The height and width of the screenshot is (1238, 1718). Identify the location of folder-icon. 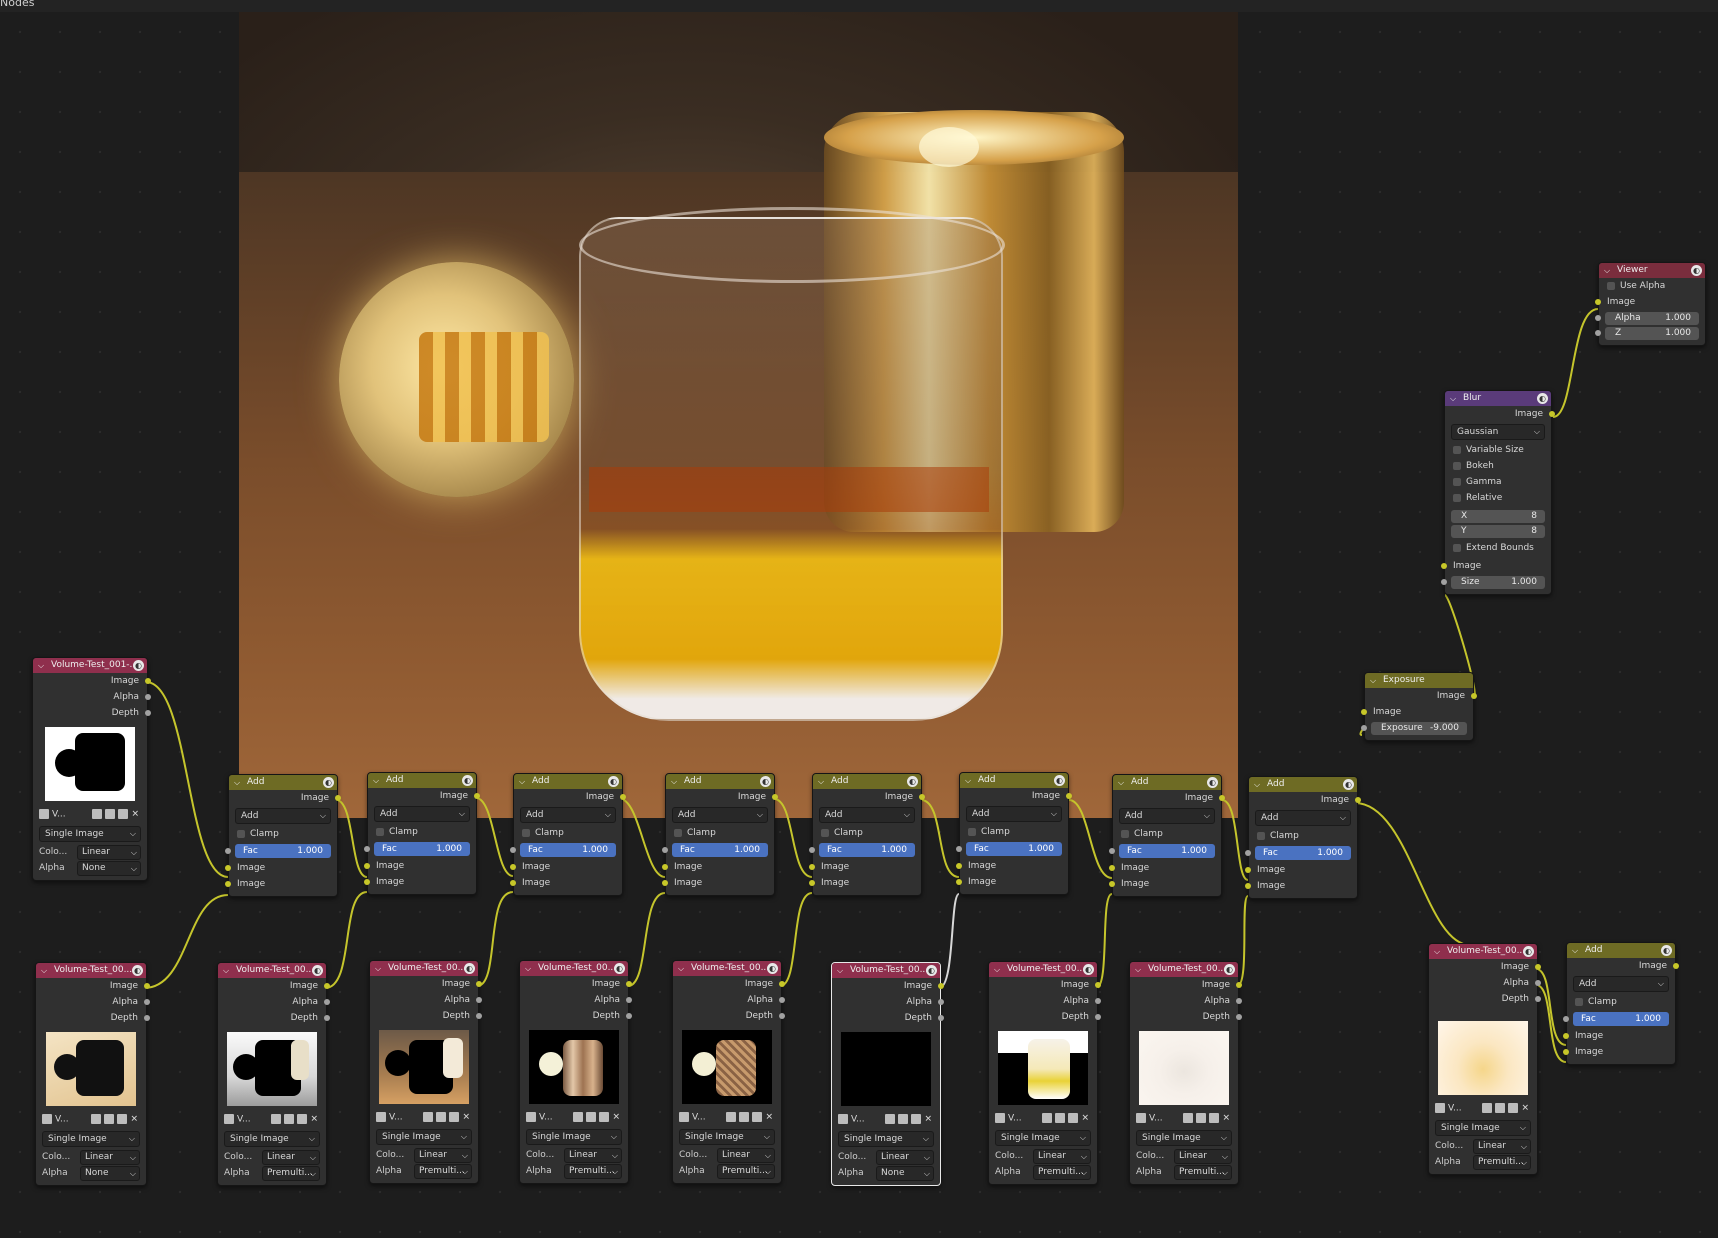
(604, 1117).